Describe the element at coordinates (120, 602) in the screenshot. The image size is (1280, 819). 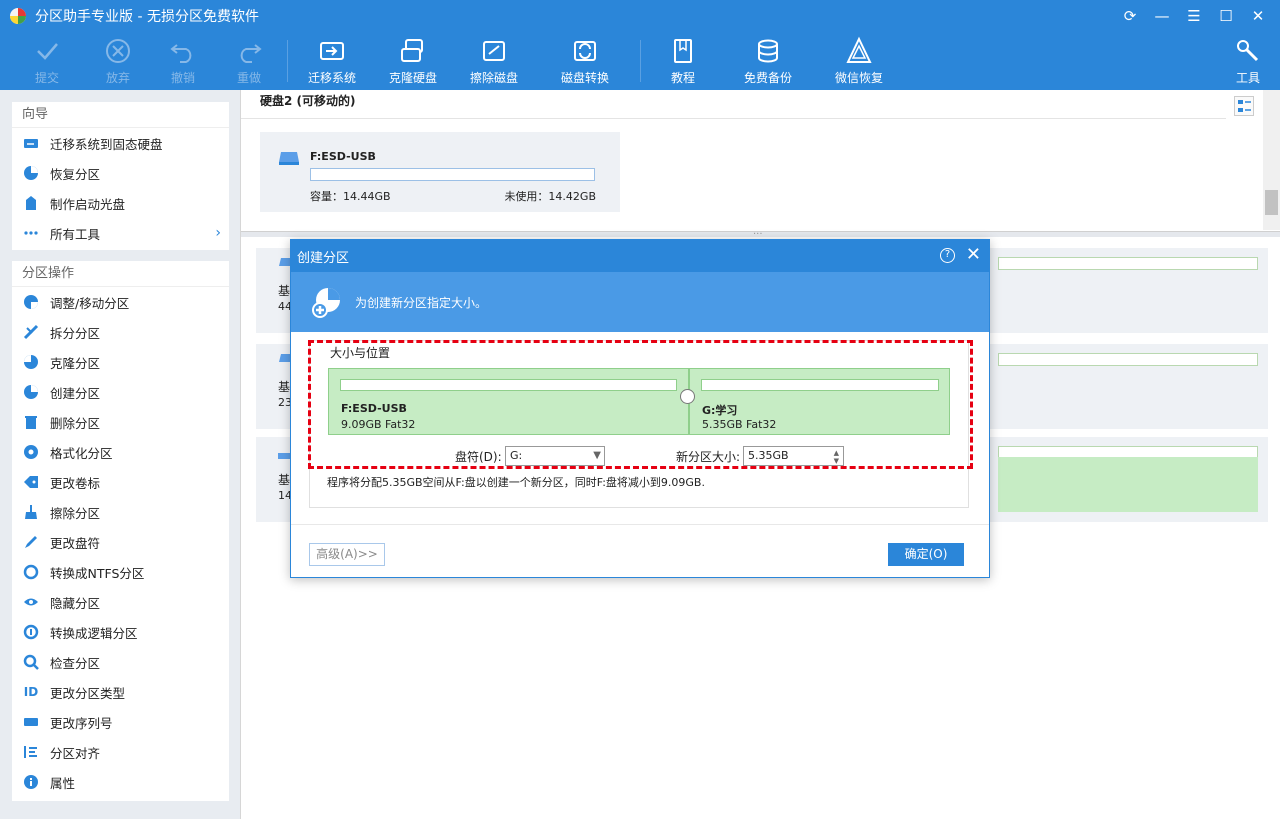
I see `sidebar-item-hide-partition: 隐藏分区` at that location.